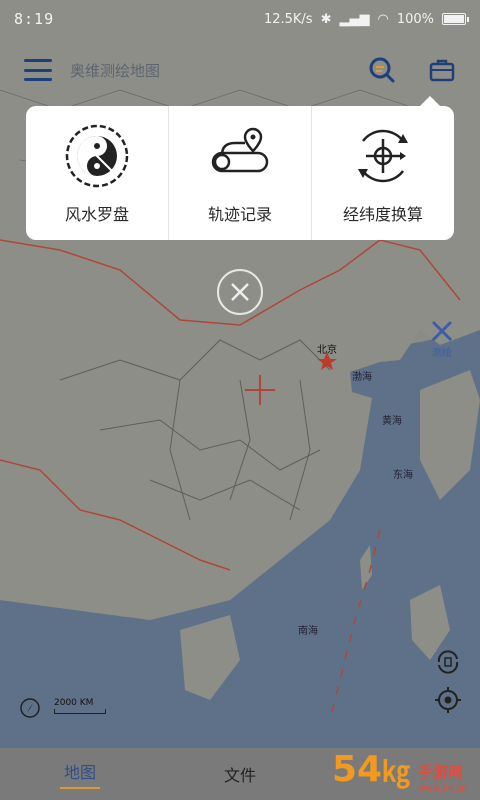 This screenshot has height=800, width=480. Describe the element at coordinates (392, 421) in the screenshot. I see `map-label-huanghai: 黄海` at that location.